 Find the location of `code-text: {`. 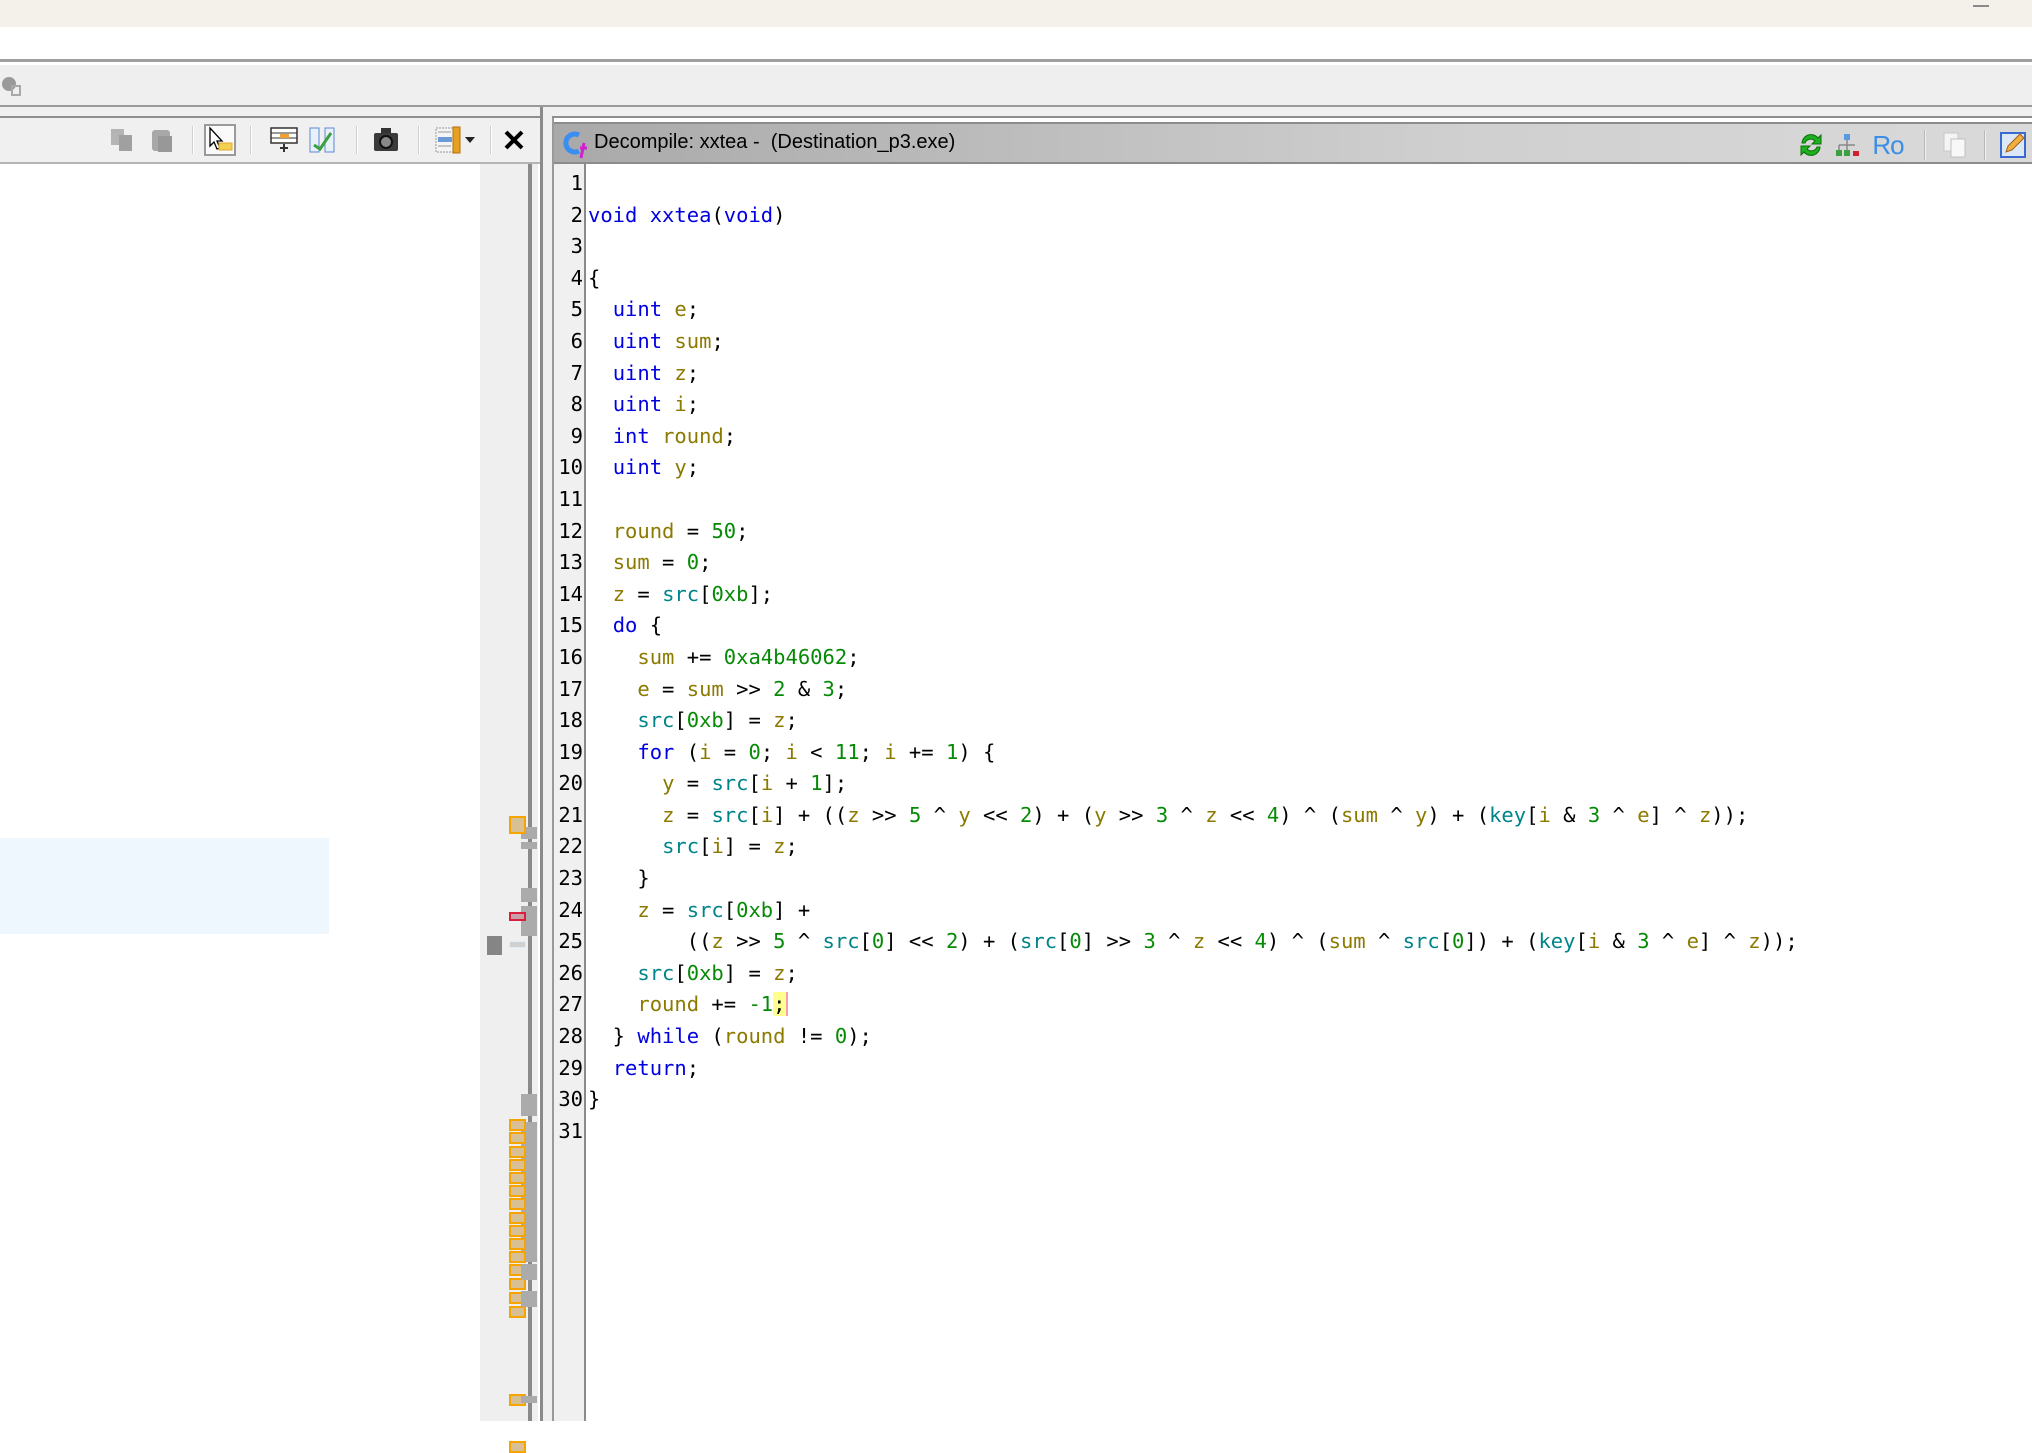

code-text: { is located at coordinates (594, 279).